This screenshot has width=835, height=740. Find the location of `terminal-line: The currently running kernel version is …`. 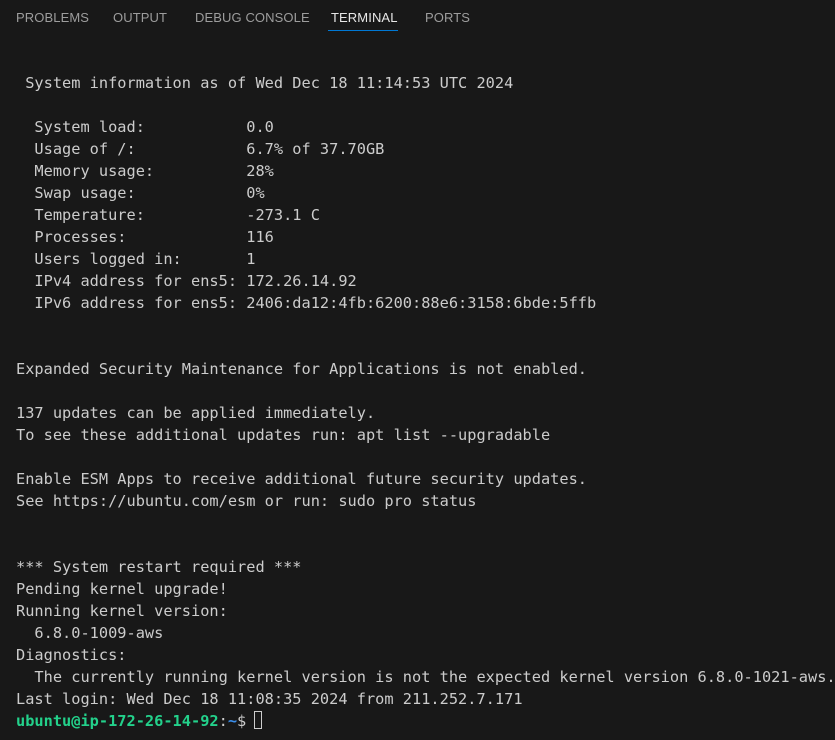

terminal-line: The currently running kernel version is … is located at coordinates (425, 677).